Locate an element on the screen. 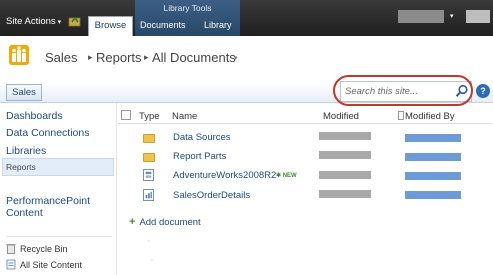 The image size is (493, 275). column-header-name: Name is located at coordinates (184, 116).